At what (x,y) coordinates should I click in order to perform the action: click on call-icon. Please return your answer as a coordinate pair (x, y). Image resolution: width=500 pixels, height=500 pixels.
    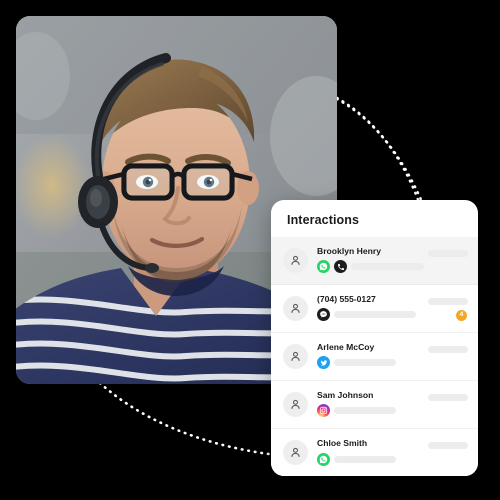
    Looking at the image, I should click on (340, 266).